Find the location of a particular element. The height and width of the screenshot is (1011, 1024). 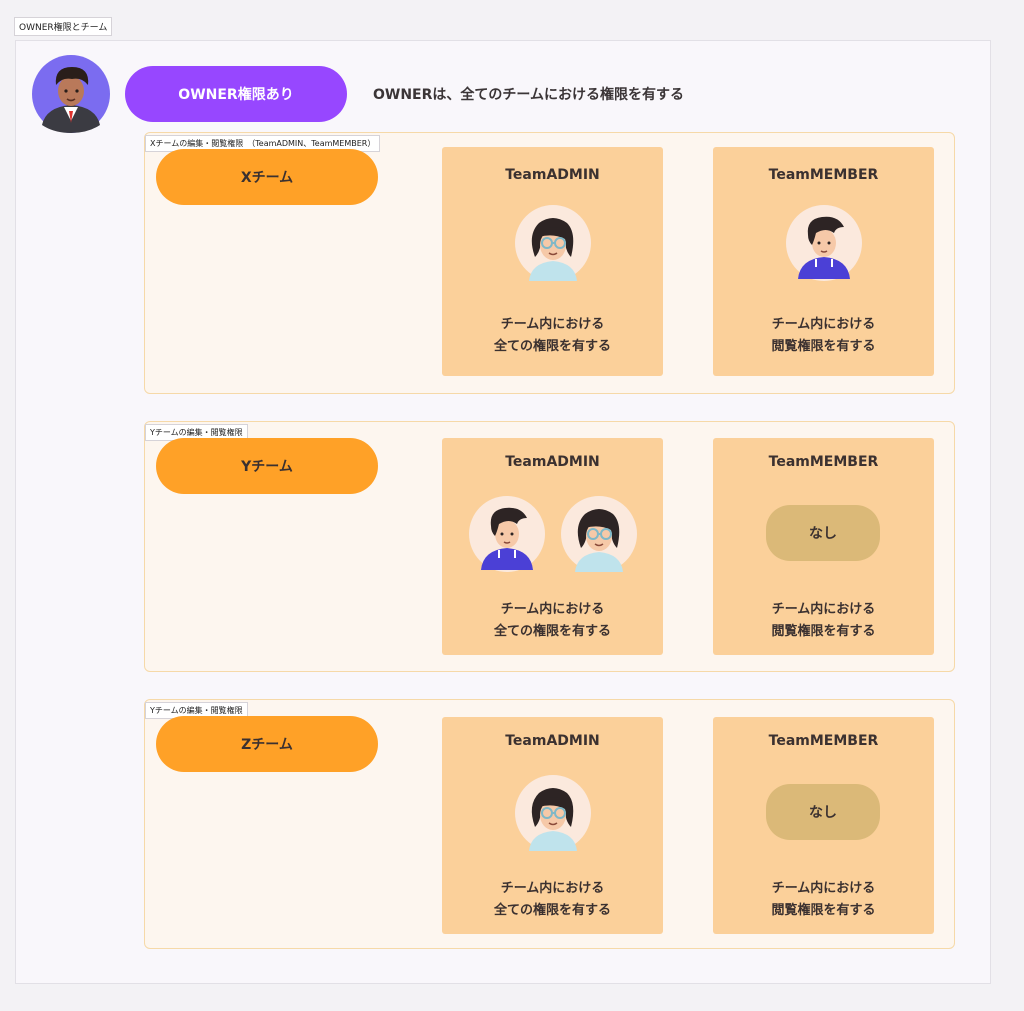

owner-description: OWNERは、全てのチームにおける権限を有する is located at coordinates (528, 95).